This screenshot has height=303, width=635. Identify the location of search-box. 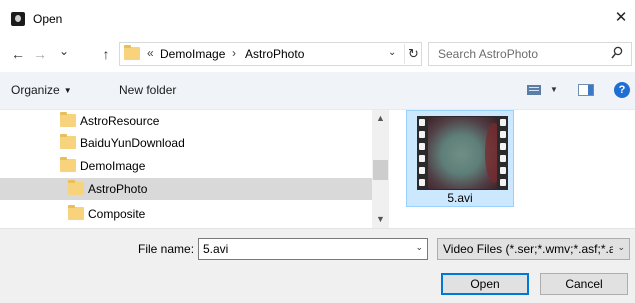
(530, 54).